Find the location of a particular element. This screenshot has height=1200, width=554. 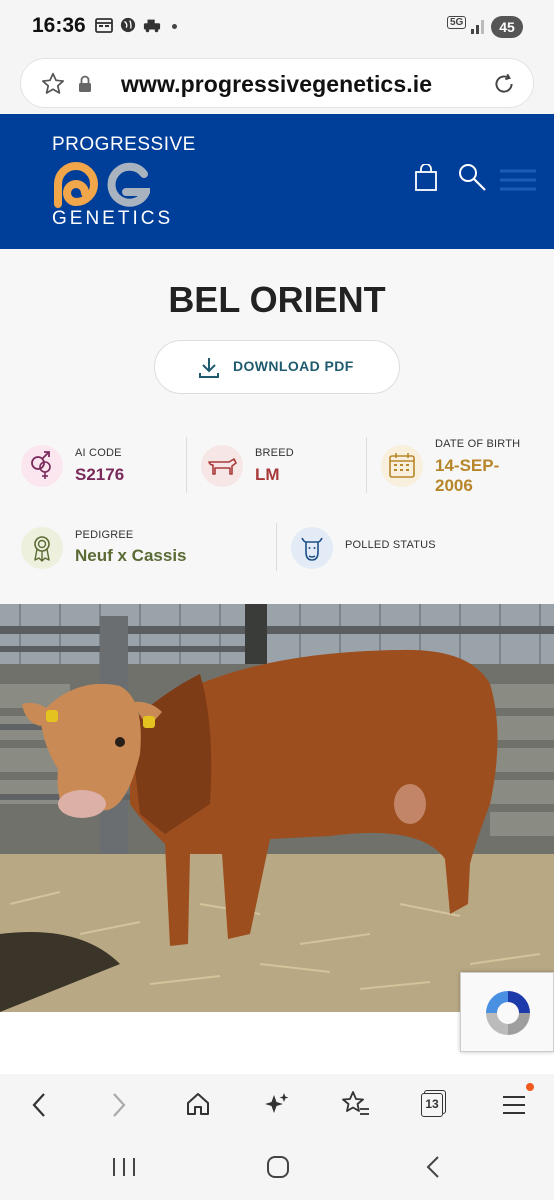

polled-status-label: POLLED STATUS is located at coordinates (390, 545).